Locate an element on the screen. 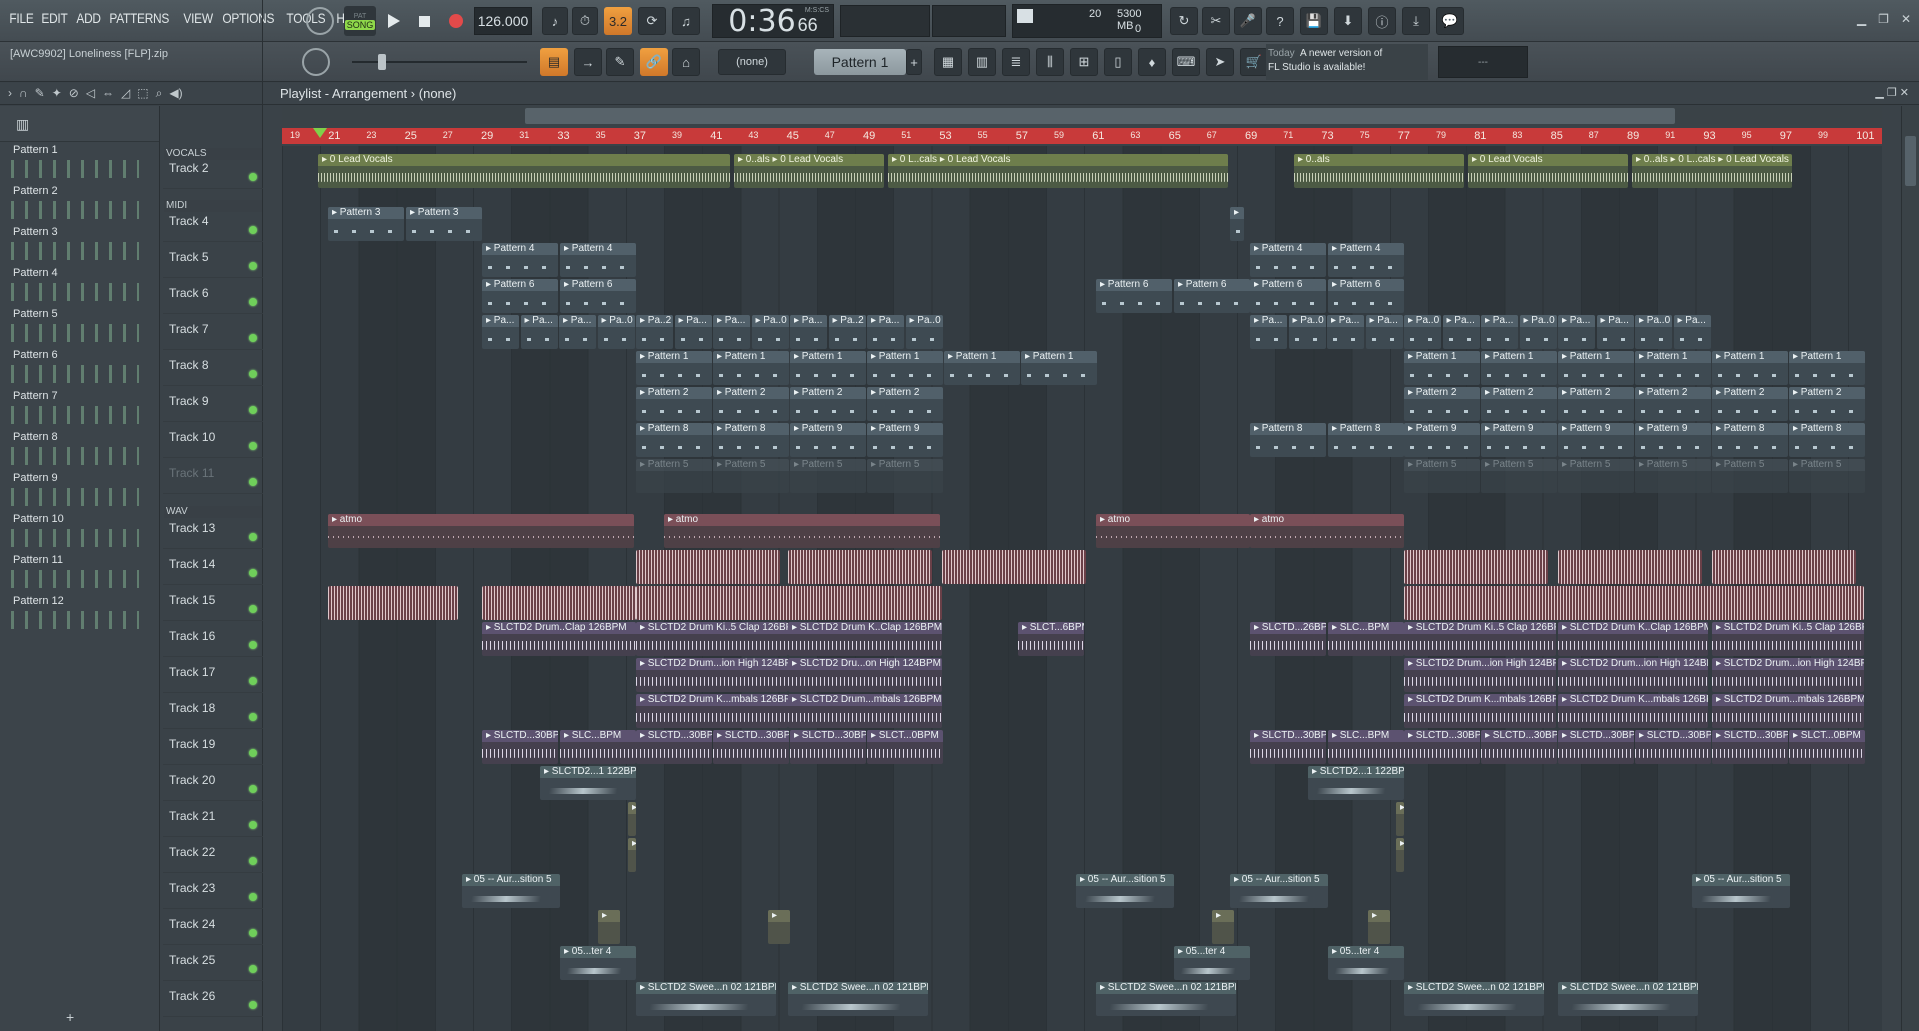  playlist-clip: ▸ SLCTD2 Drum..Clap 126BPM is located at coordinates (559, 639).